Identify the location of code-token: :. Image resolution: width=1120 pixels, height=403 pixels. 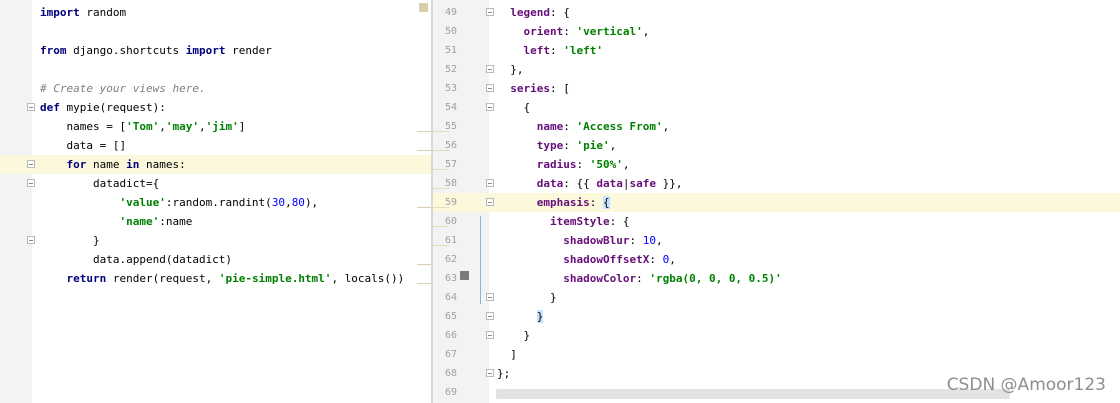
(643, 278).